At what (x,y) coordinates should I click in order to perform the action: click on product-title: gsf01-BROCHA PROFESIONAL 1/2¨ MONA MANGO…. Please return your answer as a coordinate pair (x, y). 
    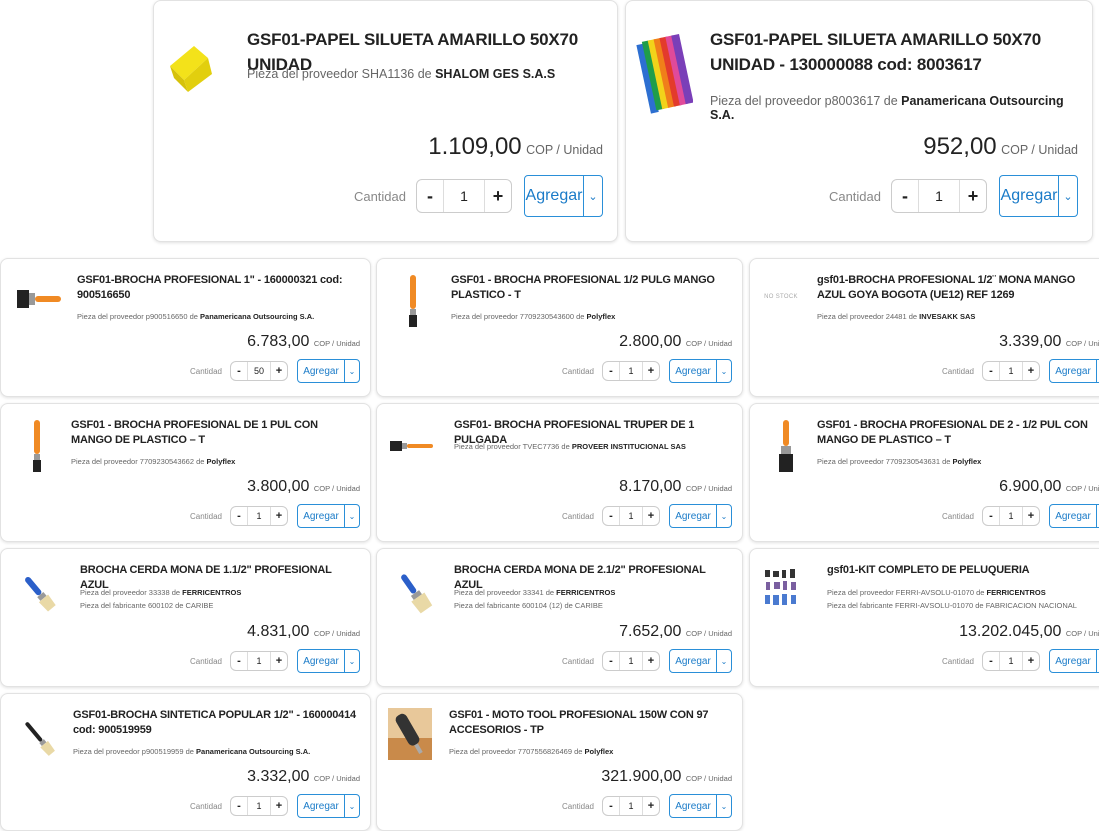
    Looking at the image, I should click on (958, 288).